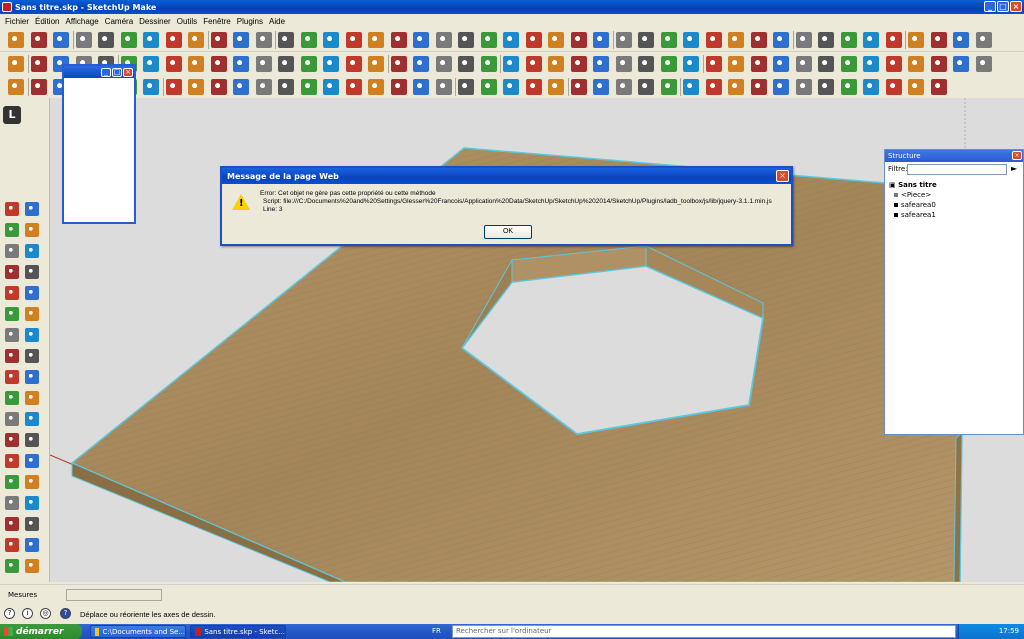  What do you see at coordinates (117, 72) in the screenshot?
I see `palette-maximize-button: □` at bounding box center [117, 72].